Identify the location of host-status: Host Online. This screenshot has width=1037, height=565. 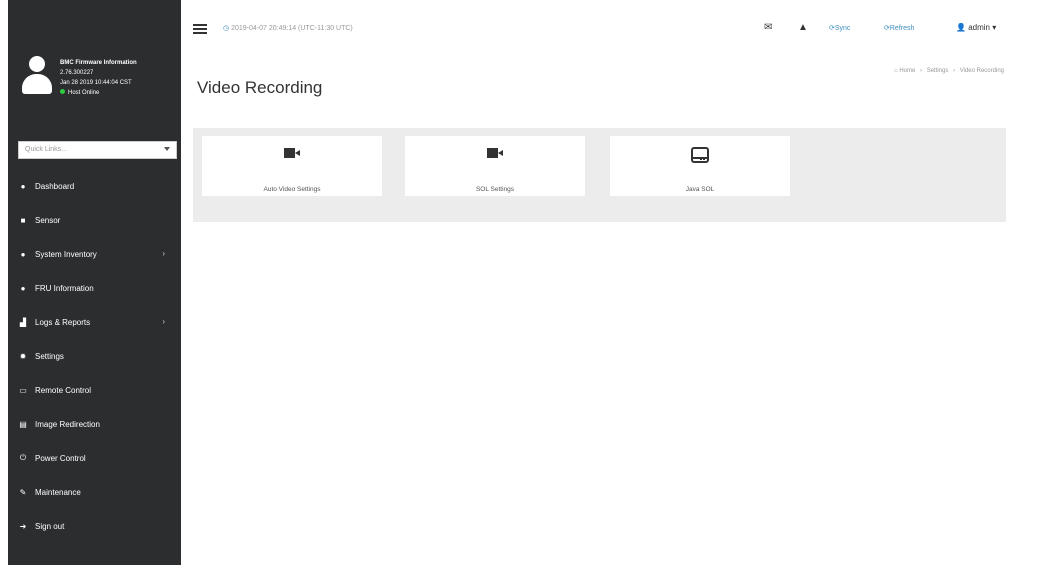
(98, 93).